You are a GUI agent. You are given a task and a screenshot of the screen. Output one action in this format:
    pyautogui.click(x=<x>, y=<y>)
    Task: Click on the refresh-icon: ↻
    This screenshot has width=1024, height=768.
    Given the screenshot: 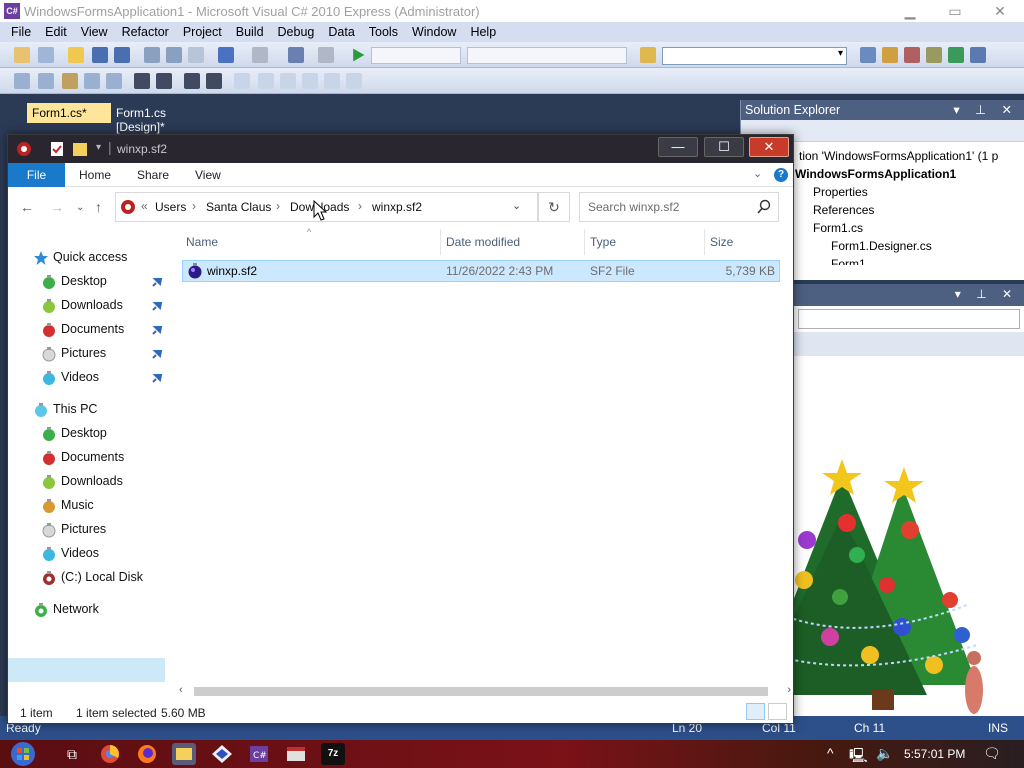 What is the action you would take?
    pyautogui.click(x=554, y=207)
    